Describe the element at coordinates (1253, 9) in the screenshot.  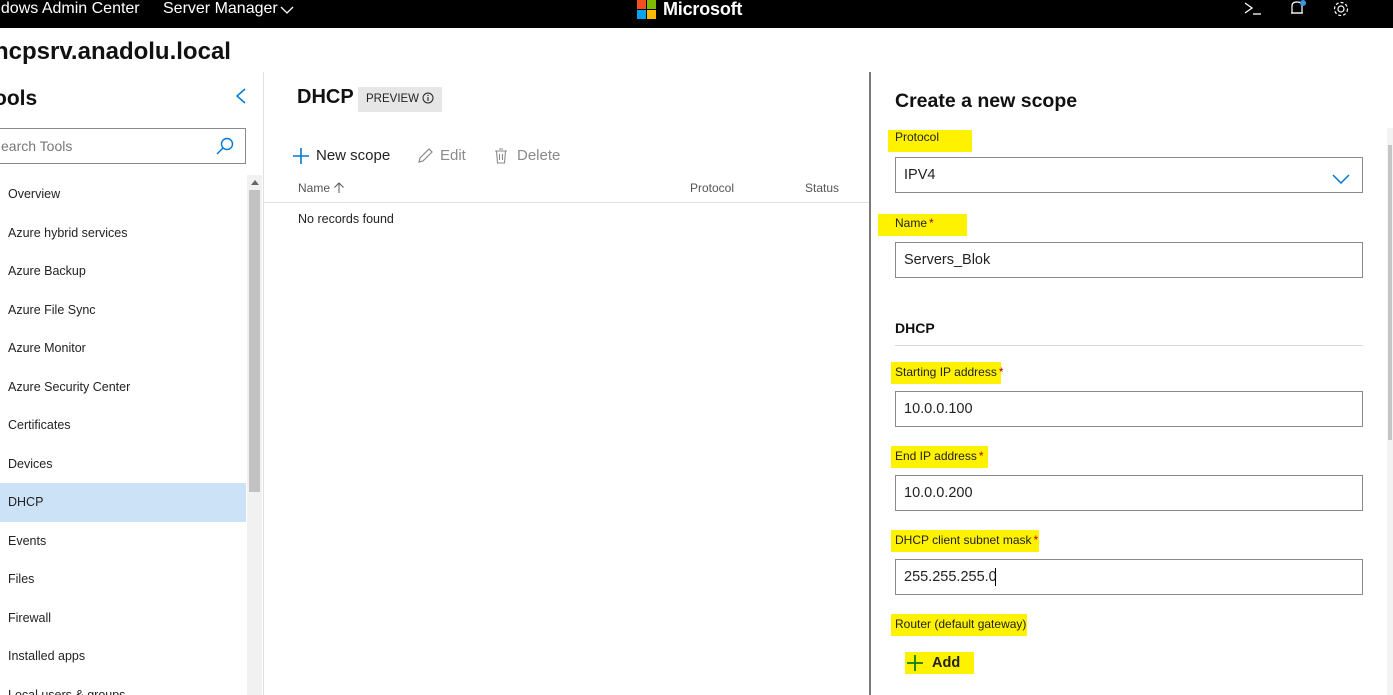
I see `powershell-icon` at that location.